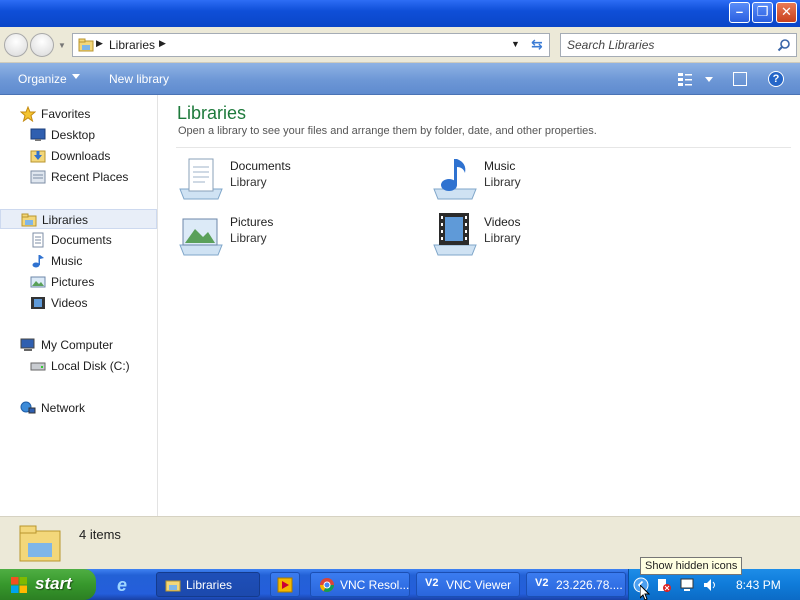 The height and width of the screenshot is (600, 800). What do you see at coordinates (739, 12) in the screenshot?
I see `minimize-button: –` at bounding box center [739, 12].